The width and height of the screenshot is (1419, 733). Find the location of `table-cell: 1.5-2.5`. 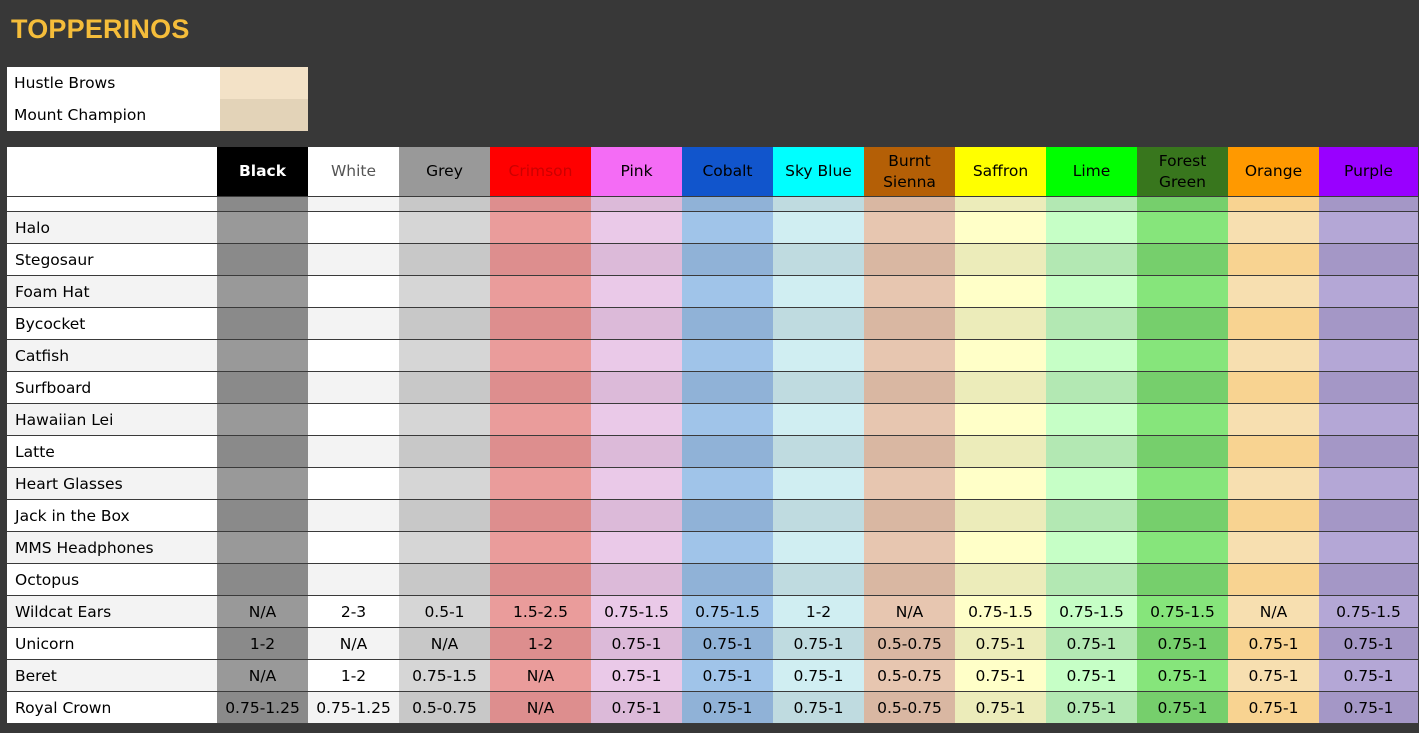

table-cell: 1.5-2.5 is located at coordinates (540, 611).